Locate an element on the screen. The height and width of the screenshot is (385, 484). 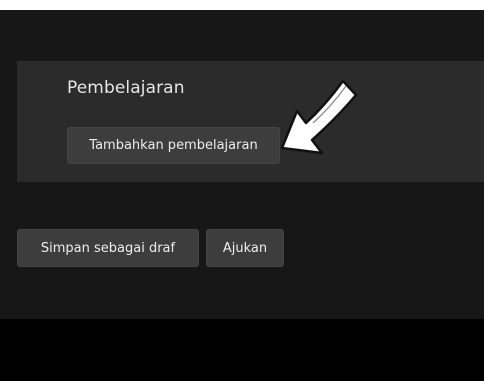
section-title: Pembelajaran is located at coordinates (126, 88).